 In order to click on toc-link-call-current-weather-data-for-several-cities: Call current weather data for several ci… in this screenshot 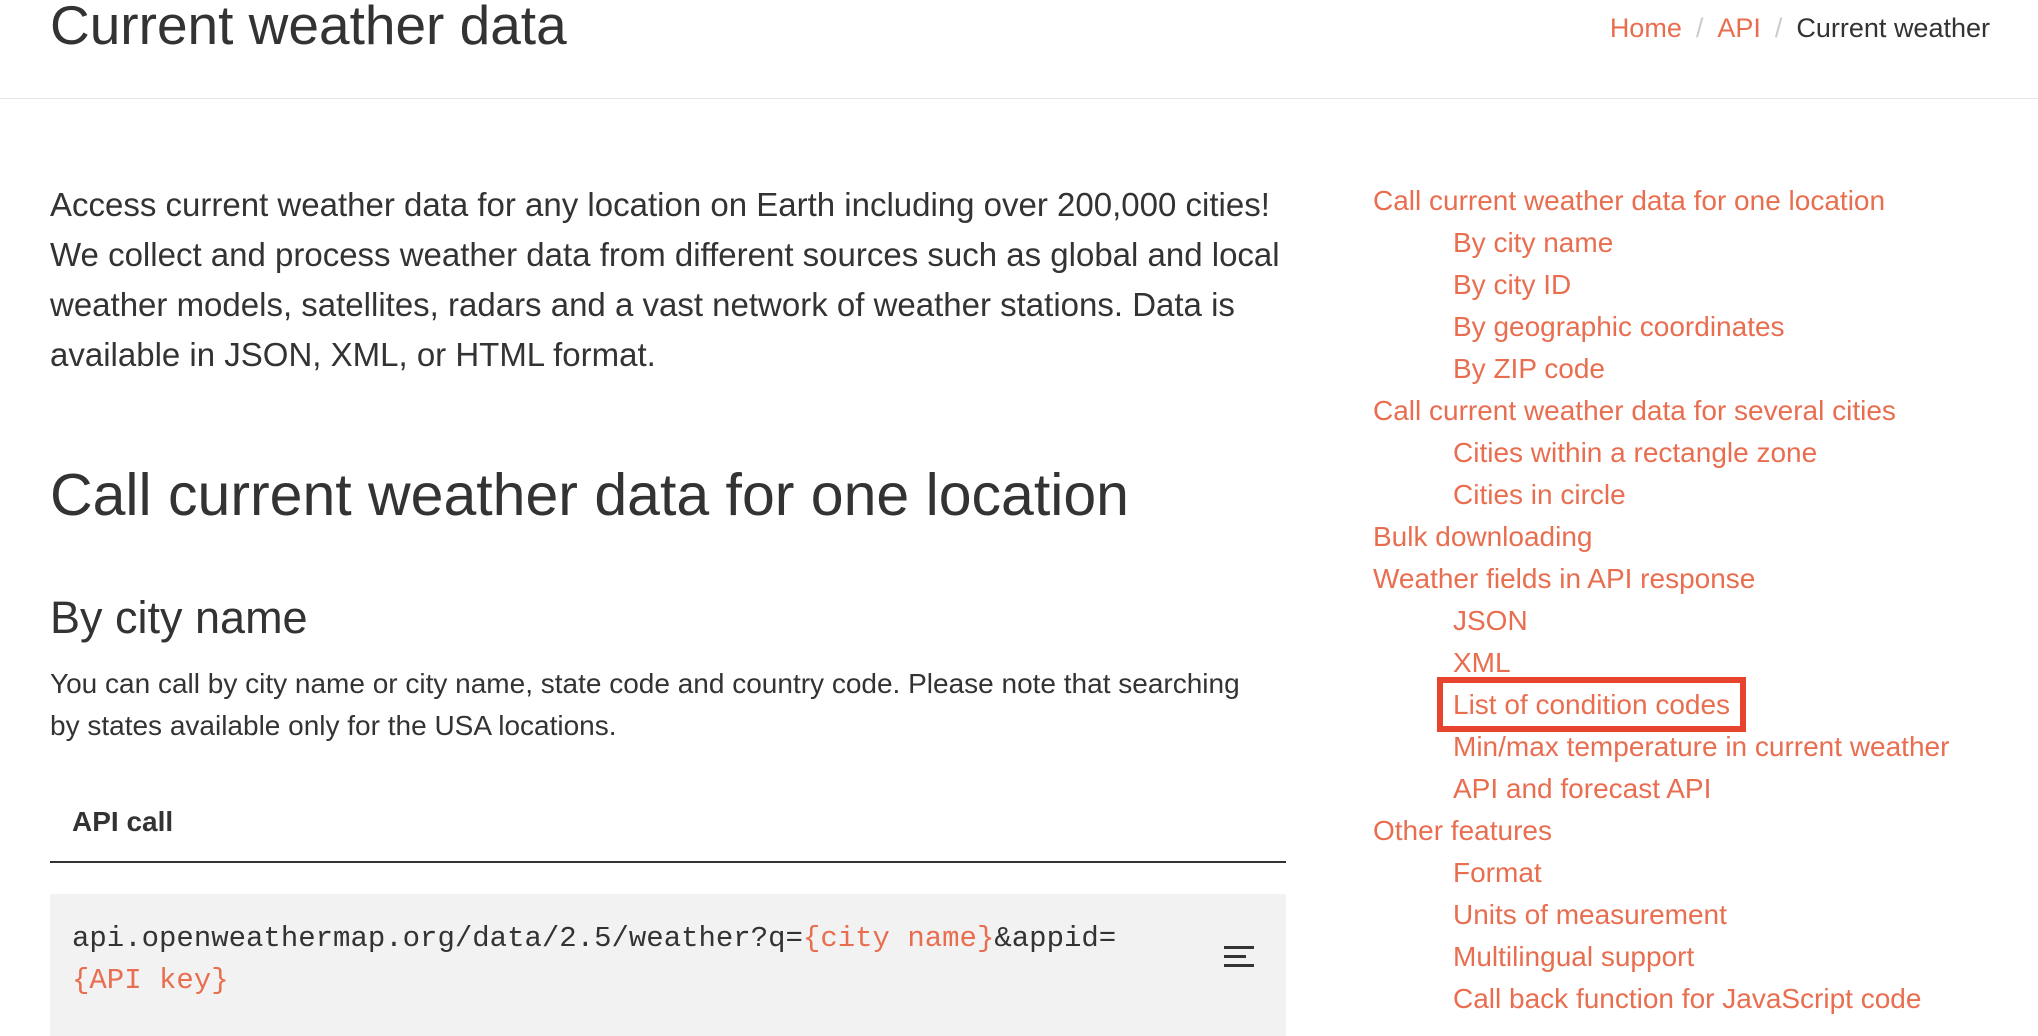, I will do `click(1693, 411)`.